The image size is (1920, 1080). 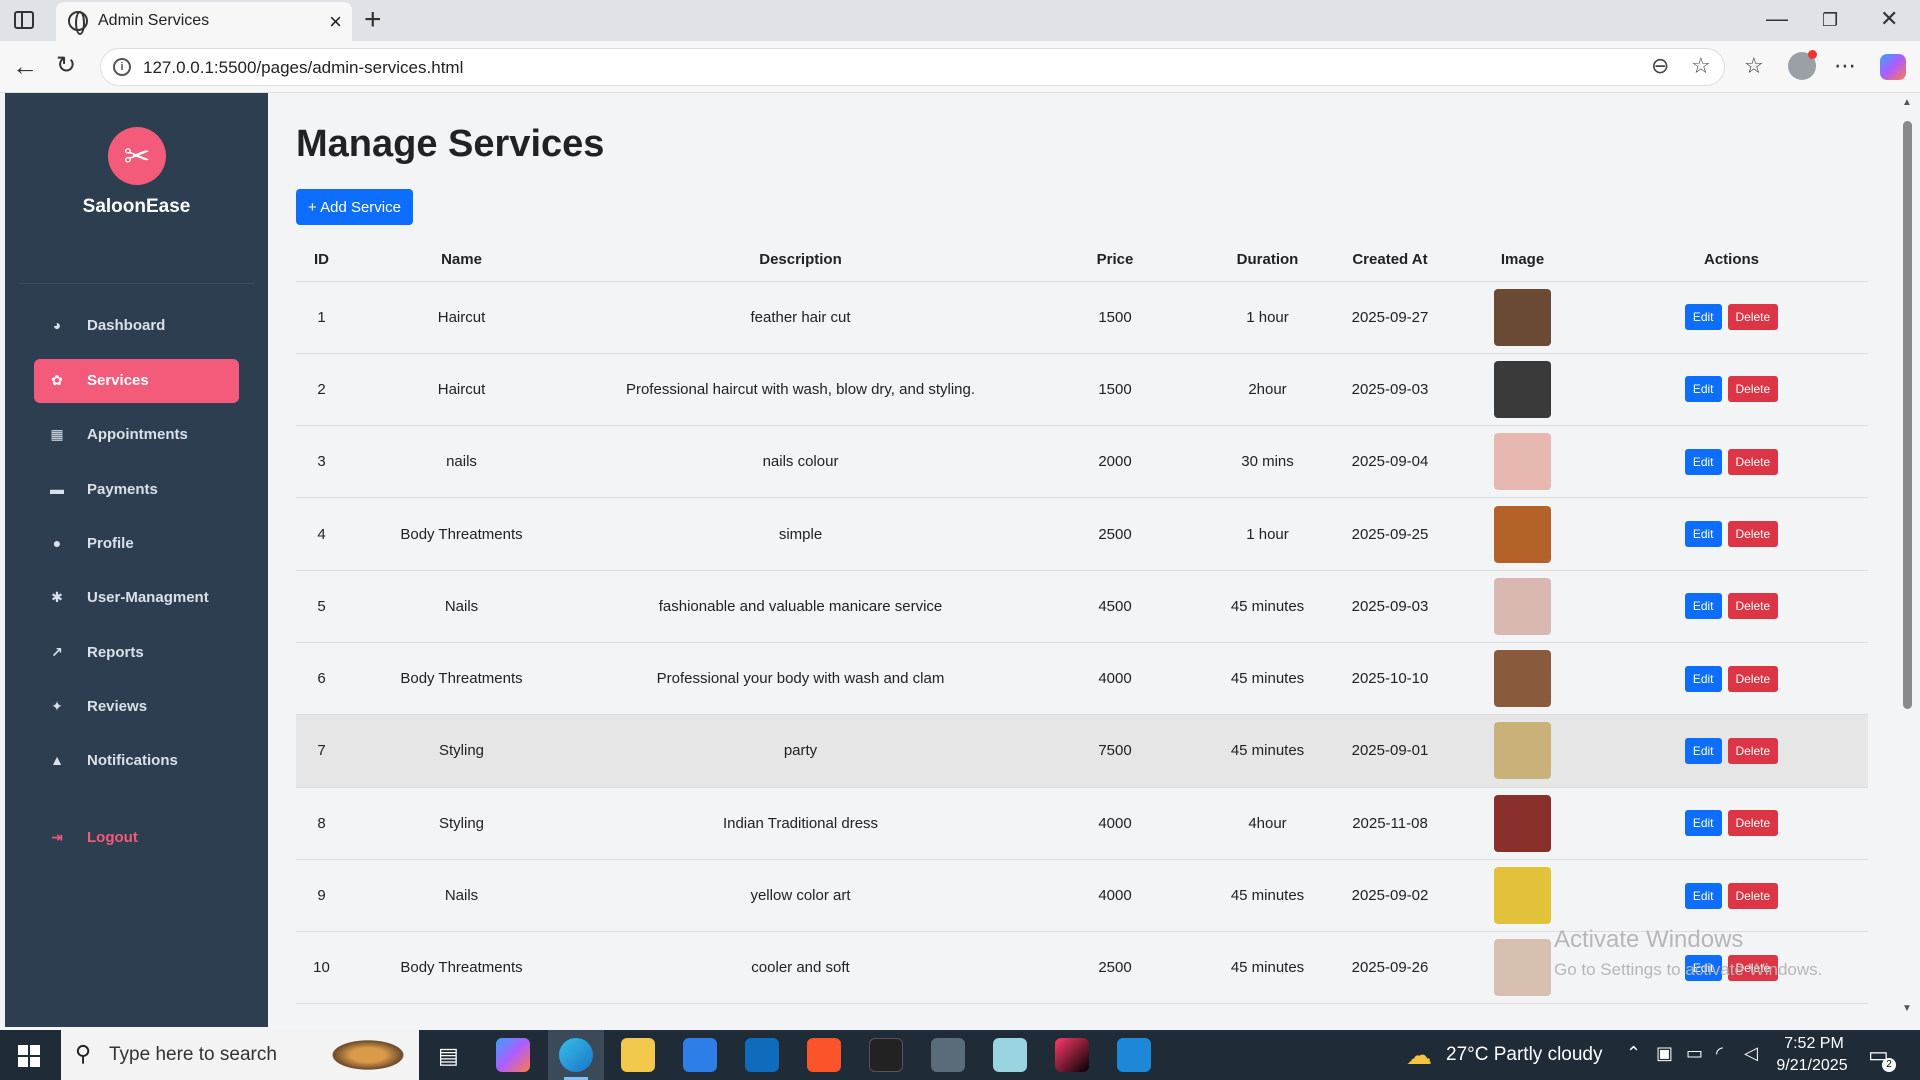 I want to click on sidebar-item-payments: ▬ Payments, so click(x=136, y=490).